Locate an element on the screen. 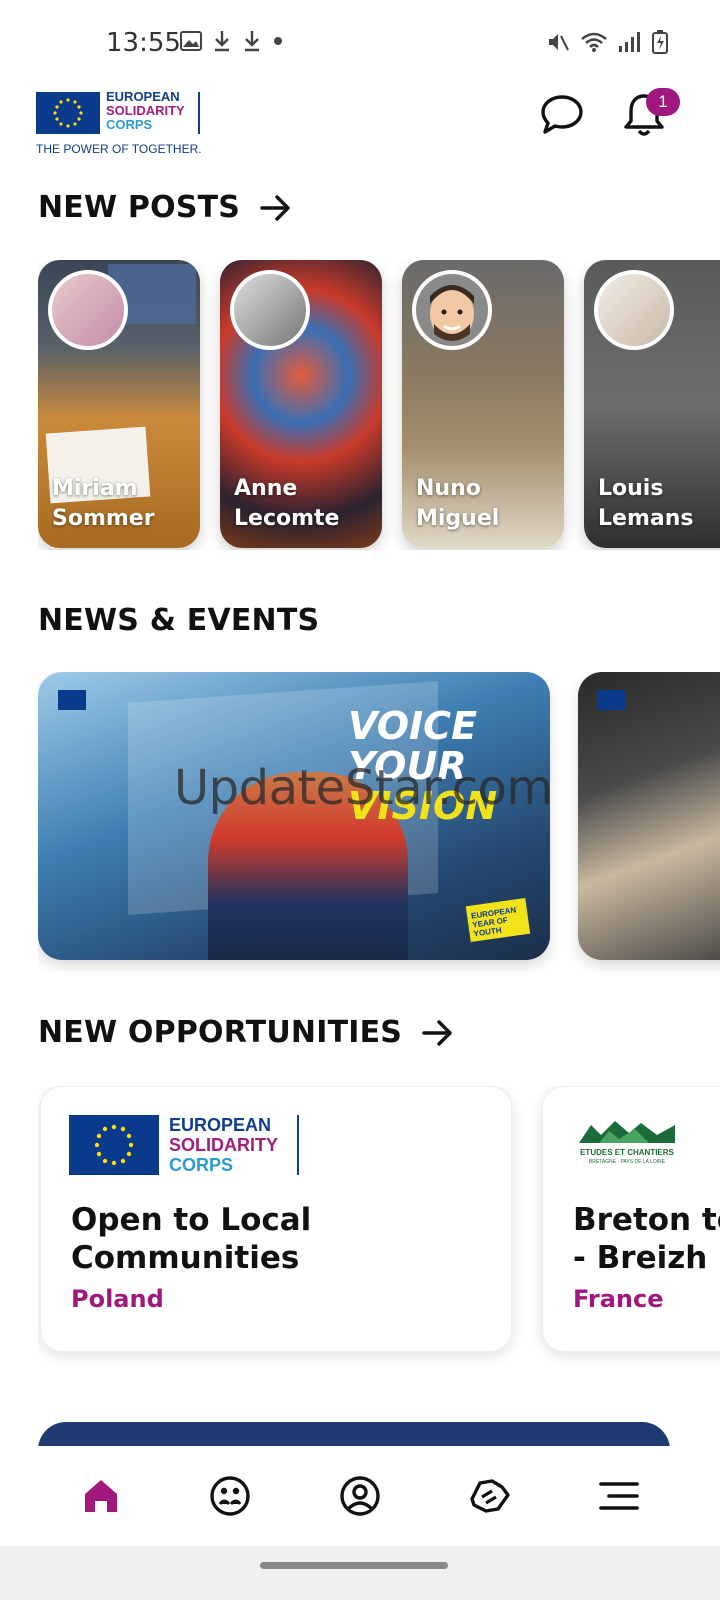 The width and height of the screenshot is (720, 1600). opportunity-title: Open to Local Communities is located at coordinates (191, 1239).